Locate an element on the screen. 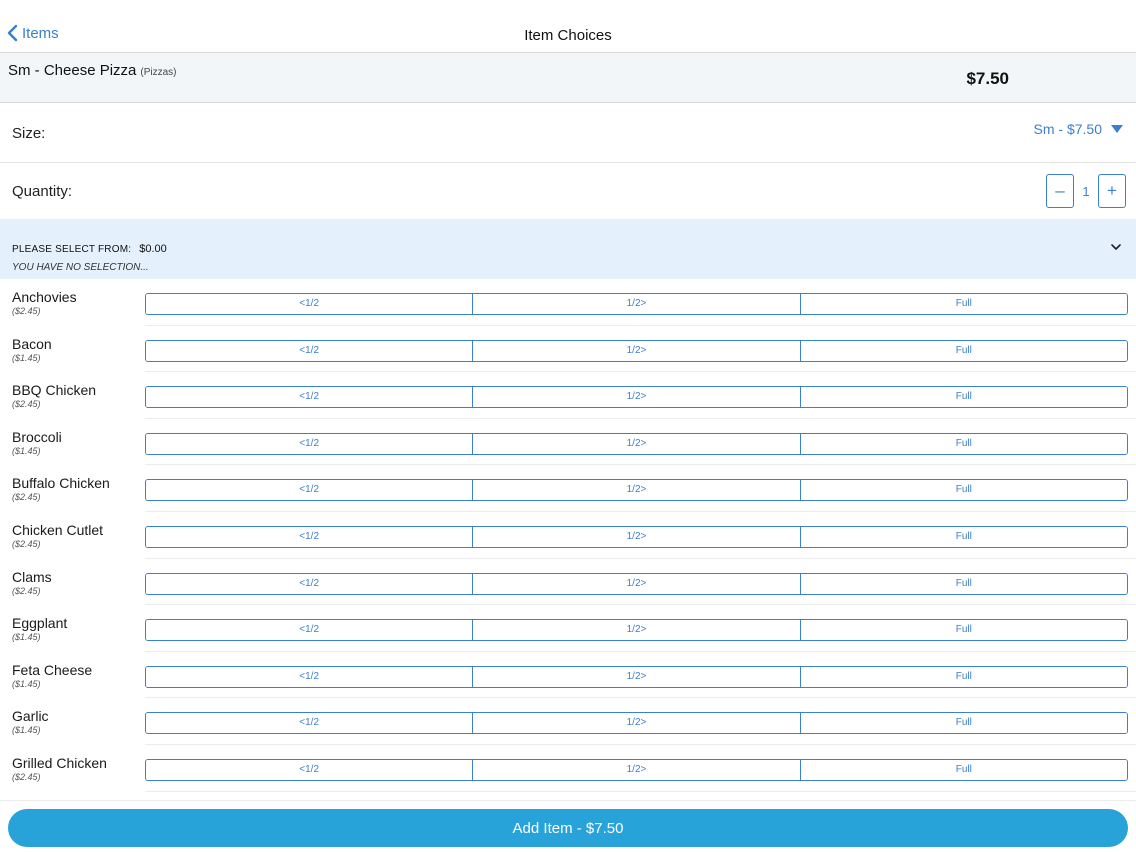 This screenshot has width=1136, height=852. section-amount: $0.00 is located at coordinates (153, 249).